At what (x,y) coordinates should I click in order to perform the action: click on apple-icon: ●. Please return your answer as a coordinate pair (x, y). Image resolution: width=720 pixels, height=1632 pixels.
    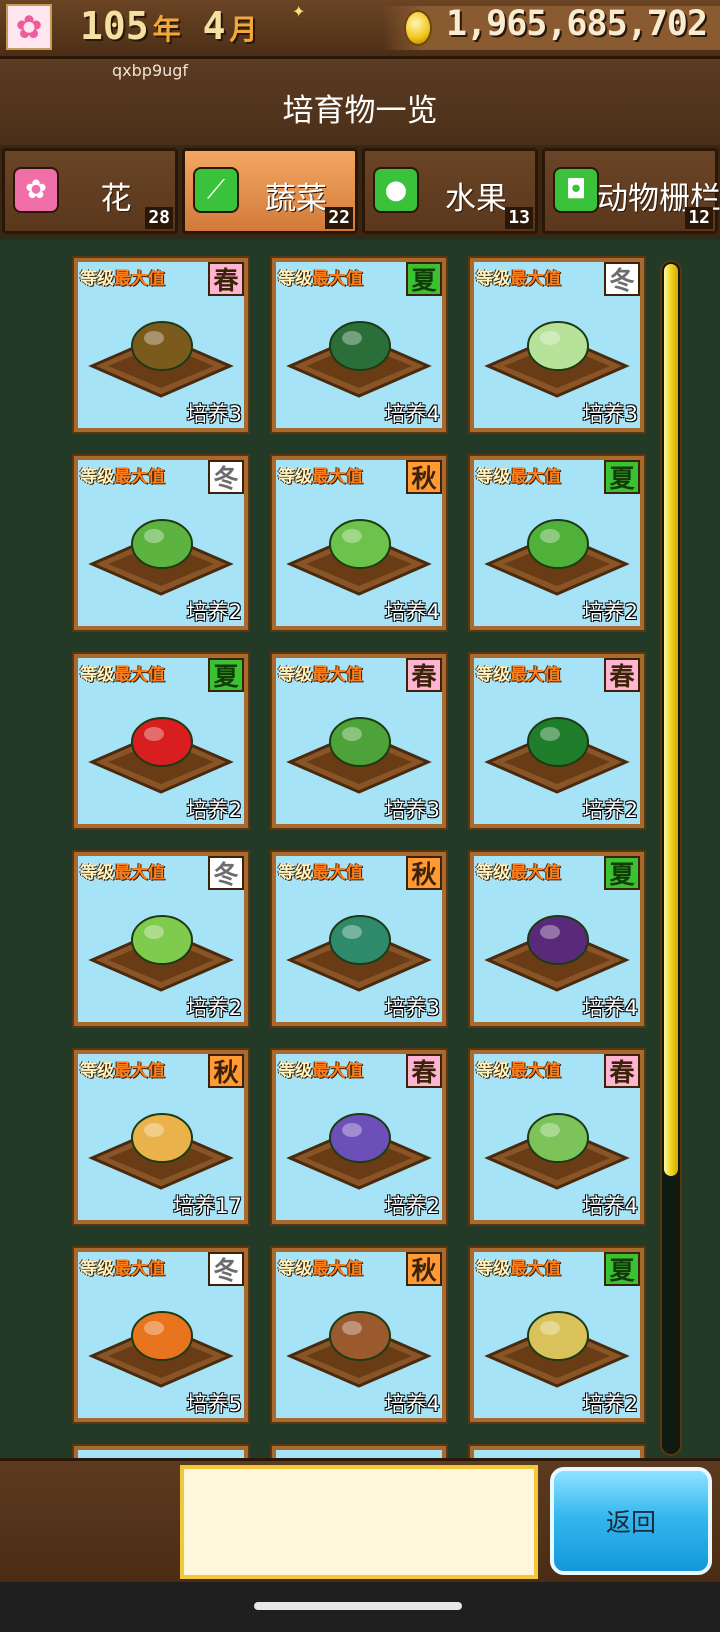
    Looking at the image, I should click on (396, 190).